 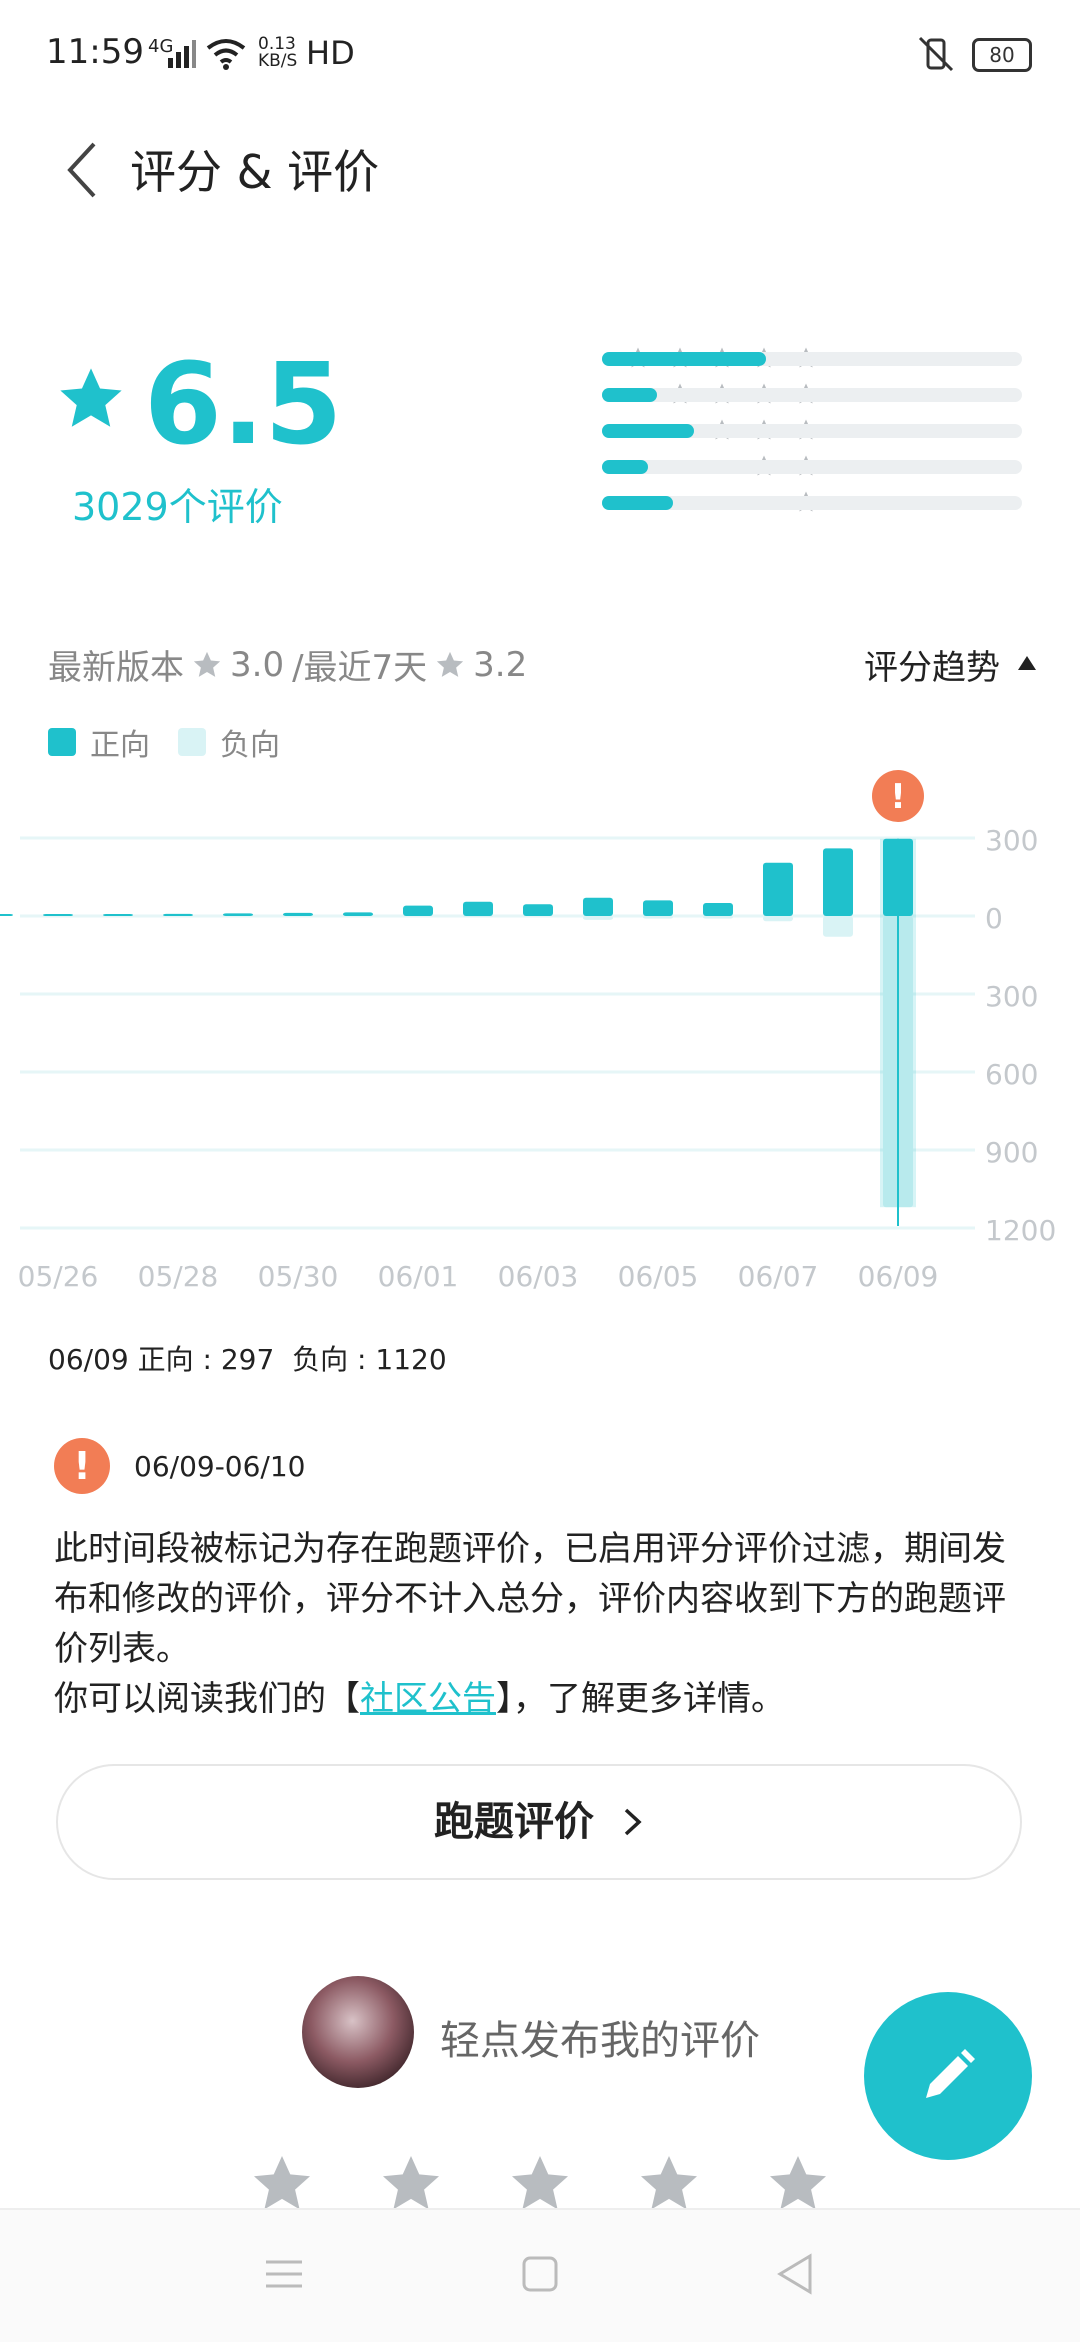 What do you see at coordinates (600, 2037) in the screenshot?
I see `write-review-prompt: 轻点发布我的评价` at bounding box center [600, 2037].